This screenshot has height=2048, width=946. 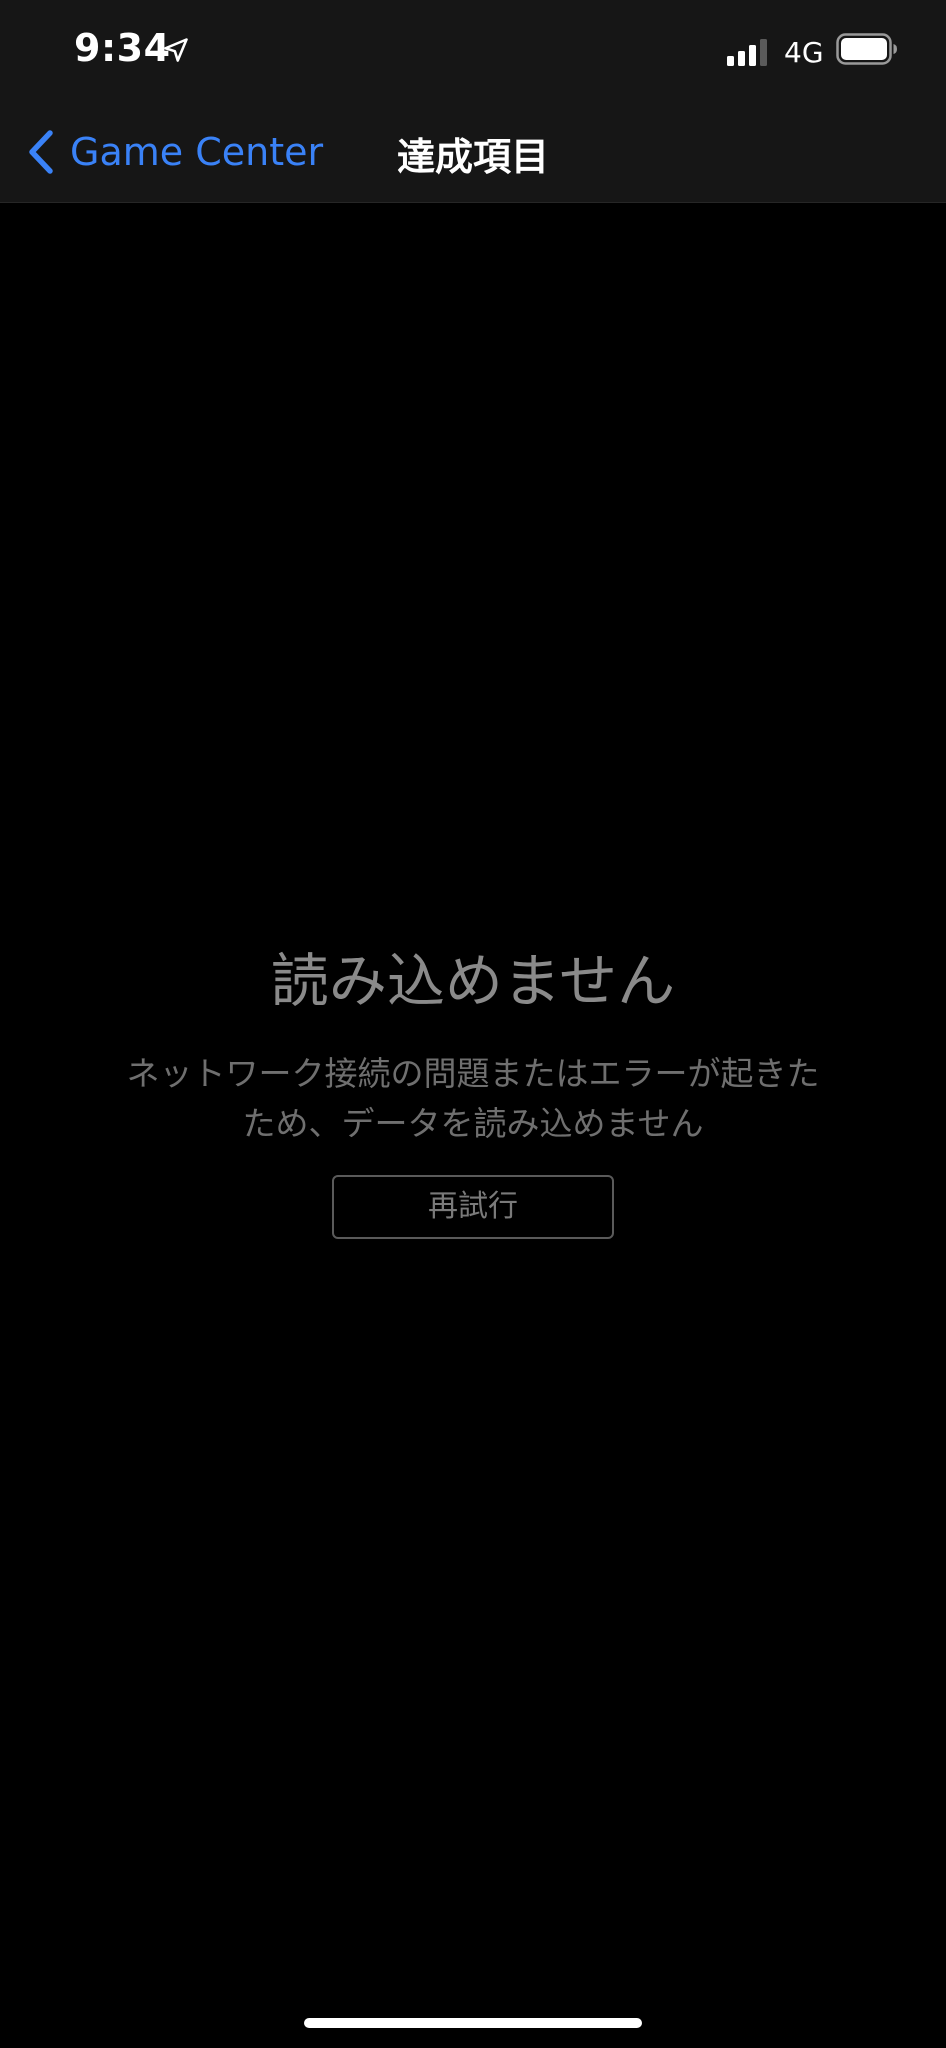 What do you see at coordinates (472, 157) in the screenshot?
I see `page-title: 達成項目` at bounding box center [472, 157].